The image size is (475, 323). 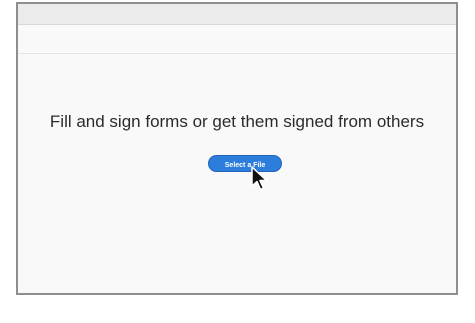 I want to click on title-bar, so click(x=237, y=14).